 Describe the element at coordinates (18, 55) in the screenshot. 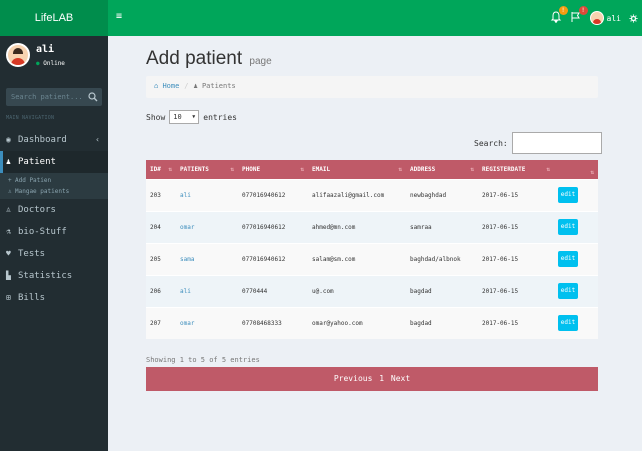

I see `sidebar-avatar` at that location.